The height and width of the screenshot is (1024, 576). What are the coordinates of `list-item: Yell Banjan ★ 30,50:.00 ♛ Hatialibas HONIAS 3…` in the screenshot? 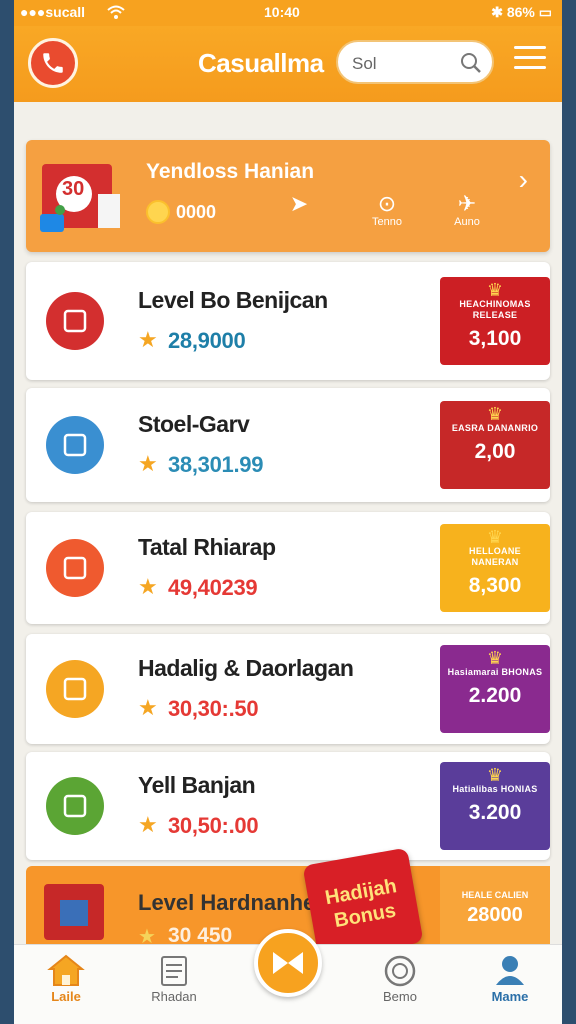 It's located at (288, 806).